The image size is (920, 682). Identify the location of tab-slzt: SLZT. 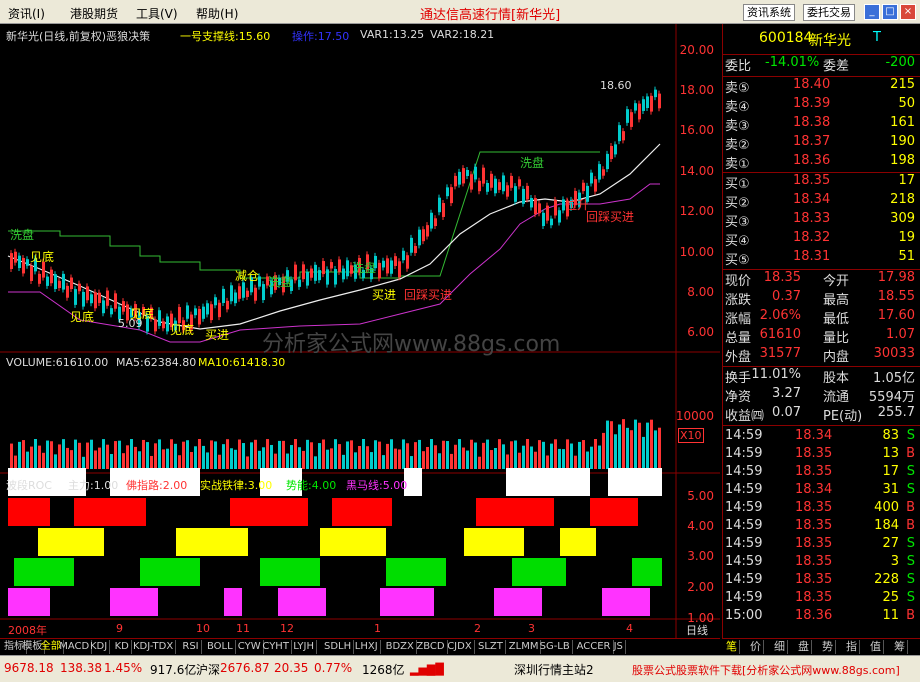
(491, 647).